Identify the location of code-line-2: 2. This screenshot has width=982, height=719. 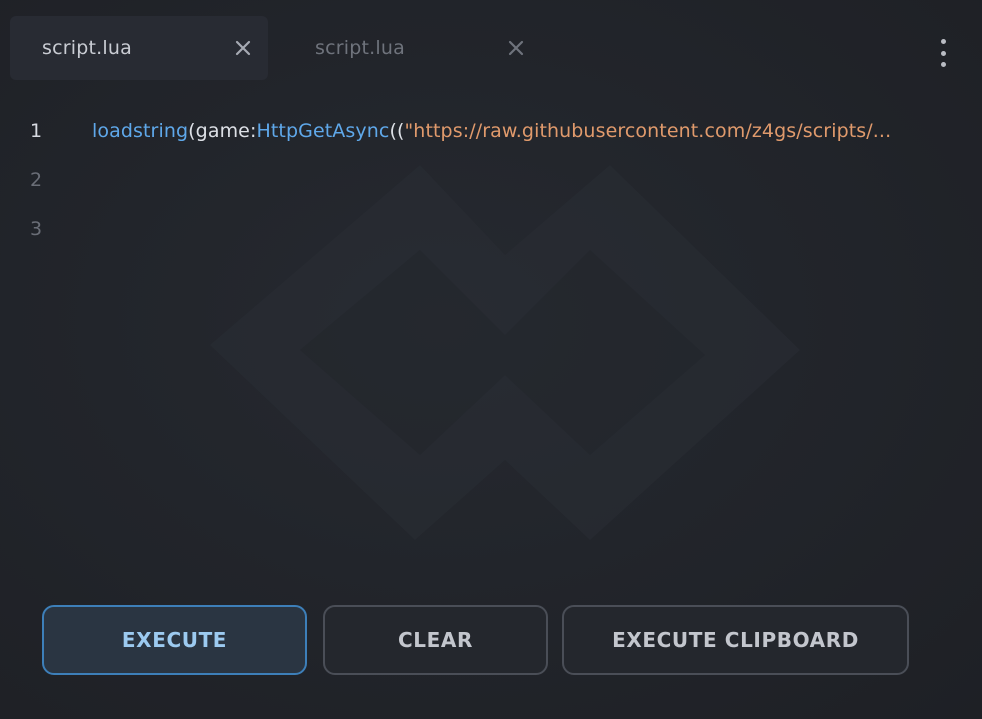
(491, 179).